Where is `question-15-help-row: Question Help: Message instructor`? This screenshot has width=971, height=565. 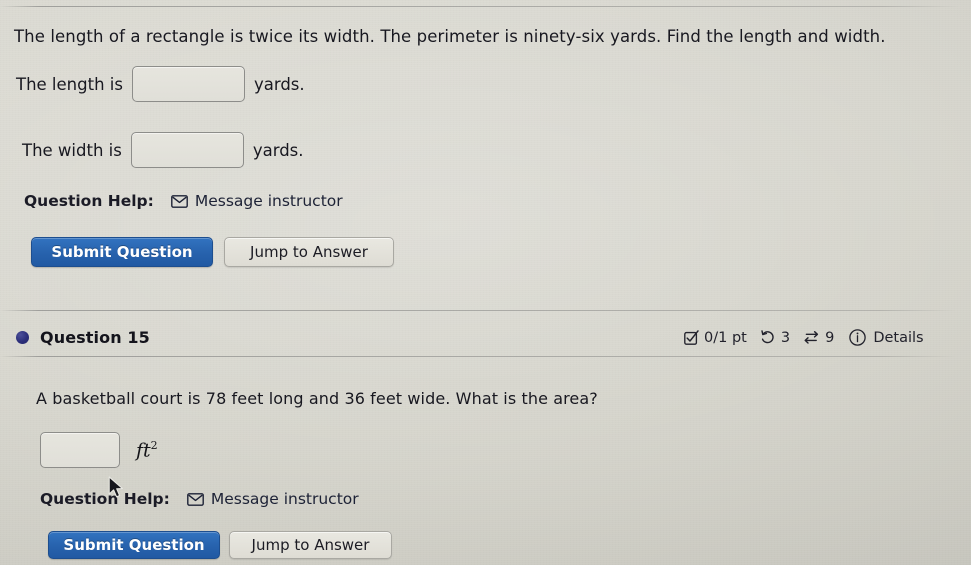
question-15-help-row: Question Help: Message instructor is located at coordinates (199, 499).